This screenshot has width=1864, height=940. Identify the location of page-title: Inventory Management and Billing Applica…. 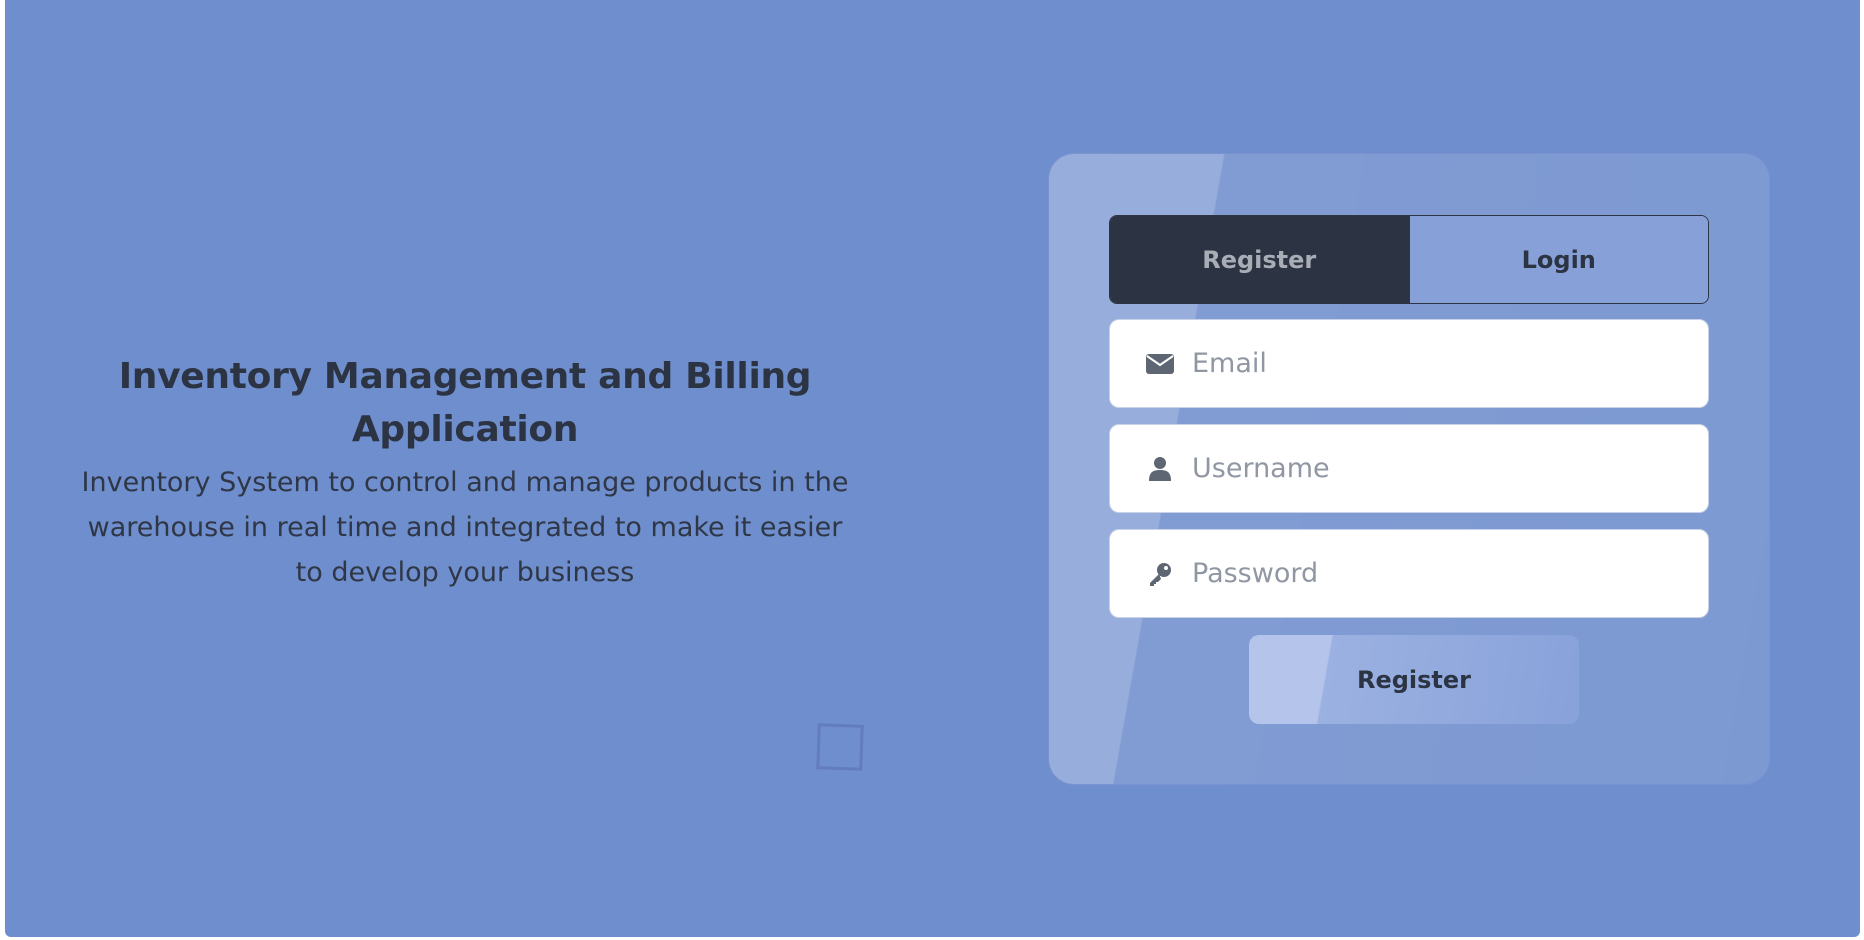
(465, 403).